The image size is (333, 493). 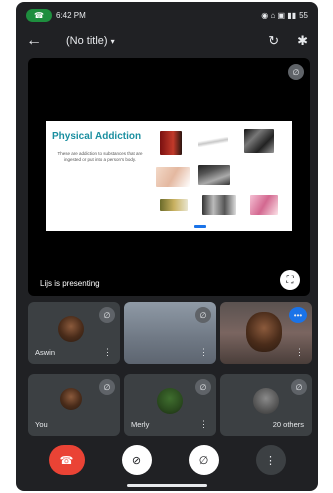 I want to click on top-app-bar: ← (No title) ▾ ↻ ✱, so click(x=167, y=41).